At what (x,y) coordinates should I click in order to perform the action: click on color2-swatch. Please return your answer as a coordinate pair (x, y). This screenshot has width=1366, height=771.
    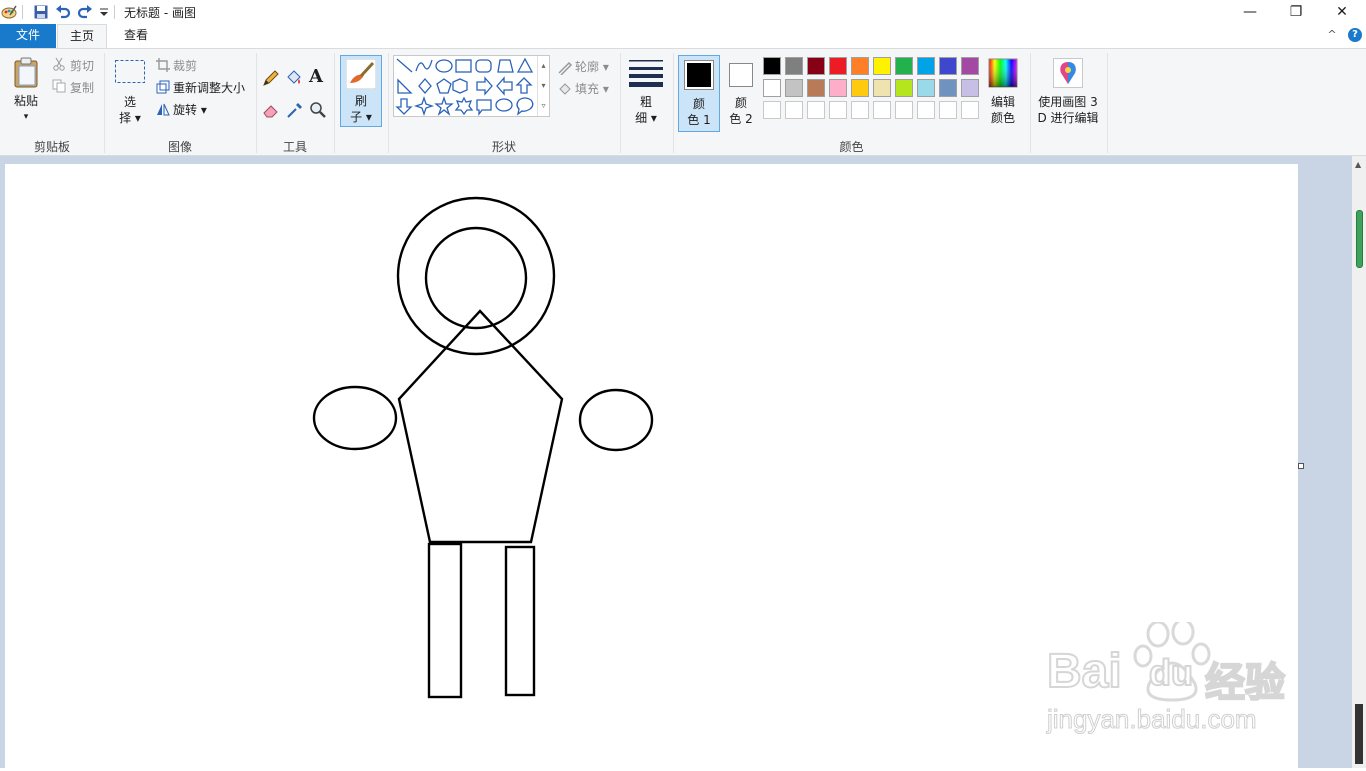
    Looking at the image, I should click on (741, 75).